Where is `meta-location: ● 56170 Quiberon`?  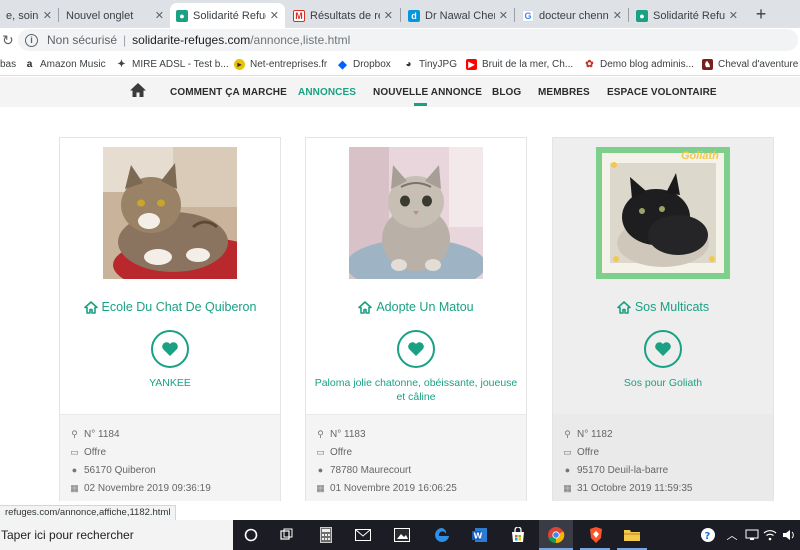 meta-location: ● 56170 Quiberon is located at coordinates (112, 470).